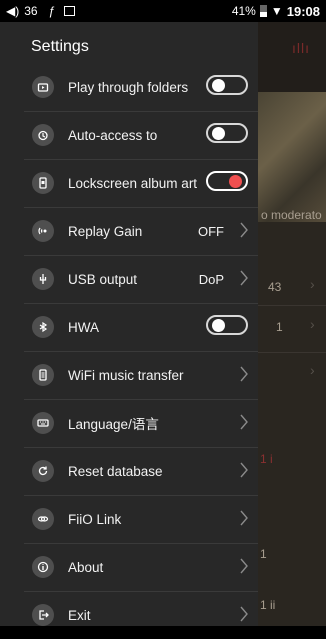 The width and height of the screenshot is (326, 639). I want to click on settings-item-label: Auto-access to, so click(113, 135).